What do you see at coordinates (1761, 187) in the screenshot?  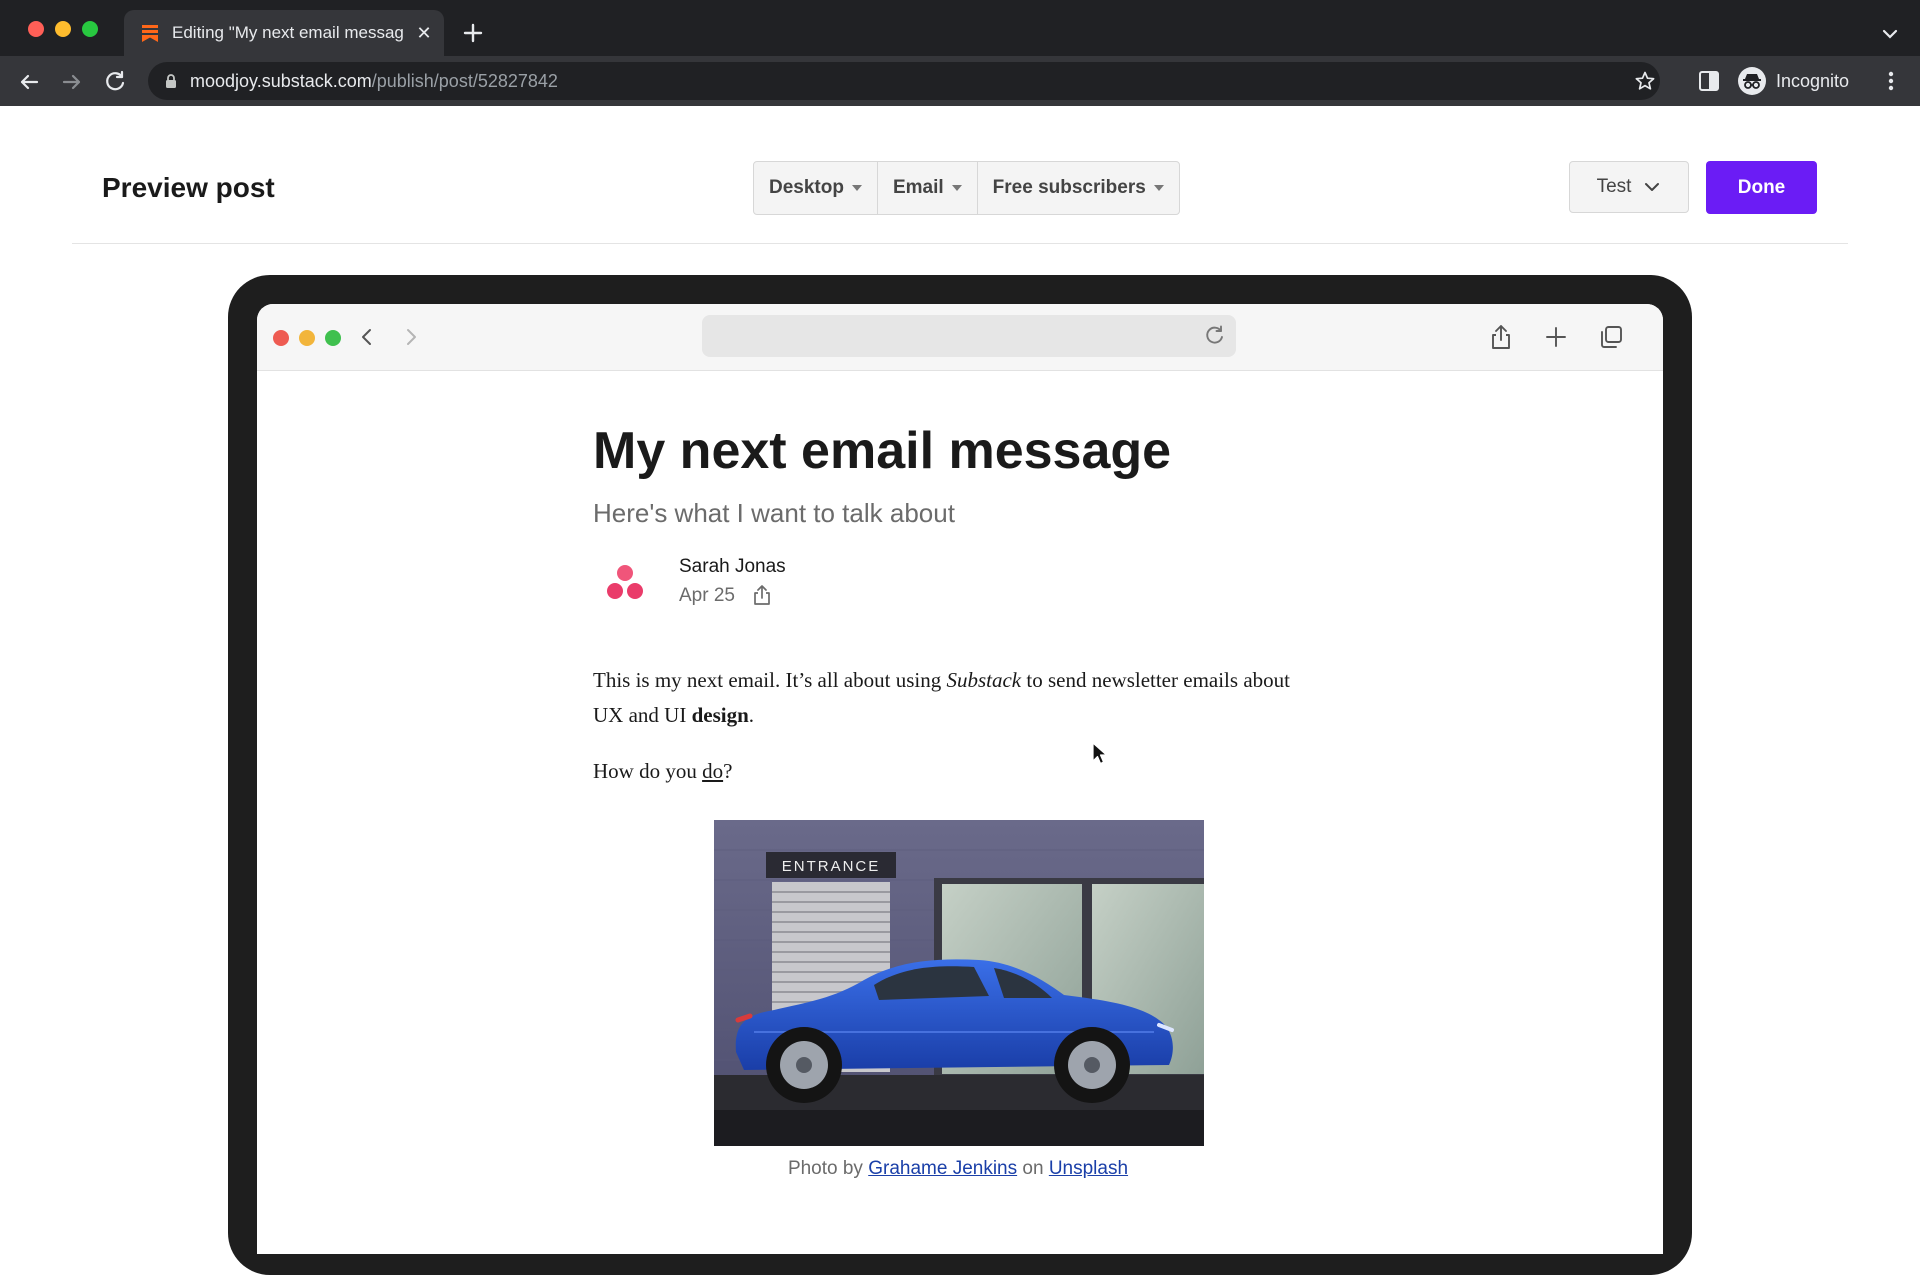 I see `done-button: Done` at bounding box center [1761, 187].